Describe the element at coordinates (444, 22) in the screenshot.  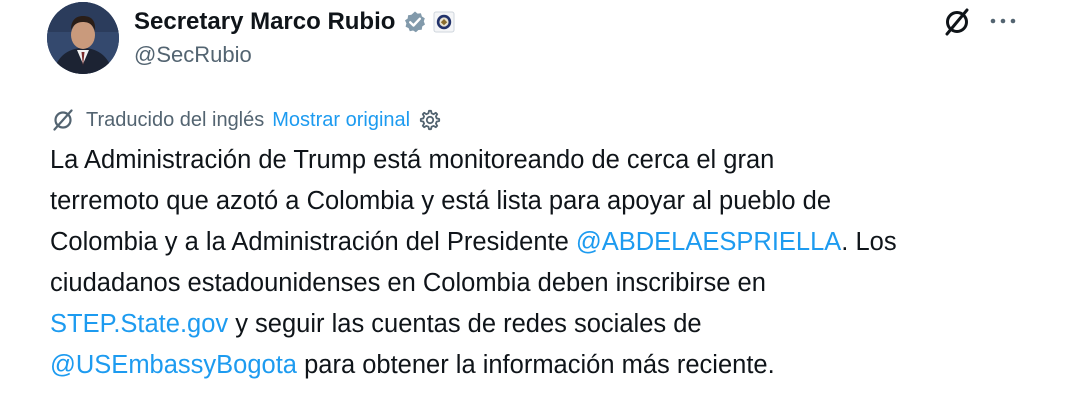
I see `government-seal-icon` at that location.